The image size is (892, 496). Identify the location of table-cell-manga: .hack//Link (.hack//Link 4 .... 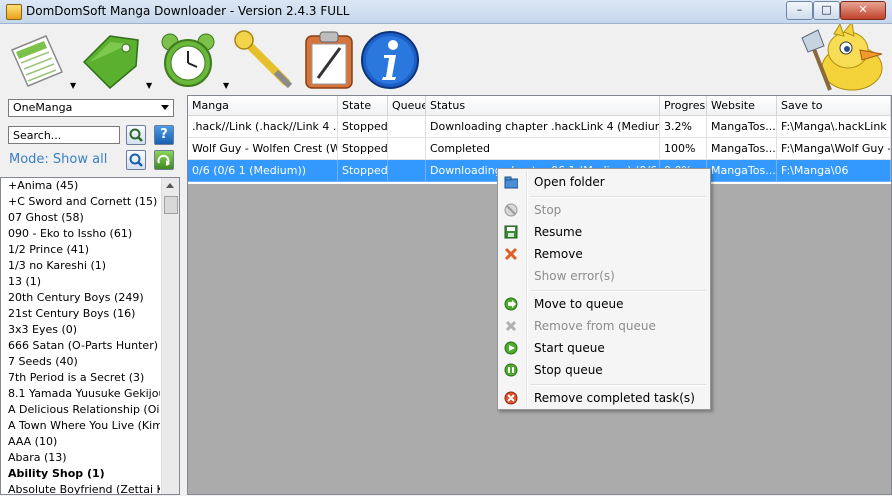
(263, 127).